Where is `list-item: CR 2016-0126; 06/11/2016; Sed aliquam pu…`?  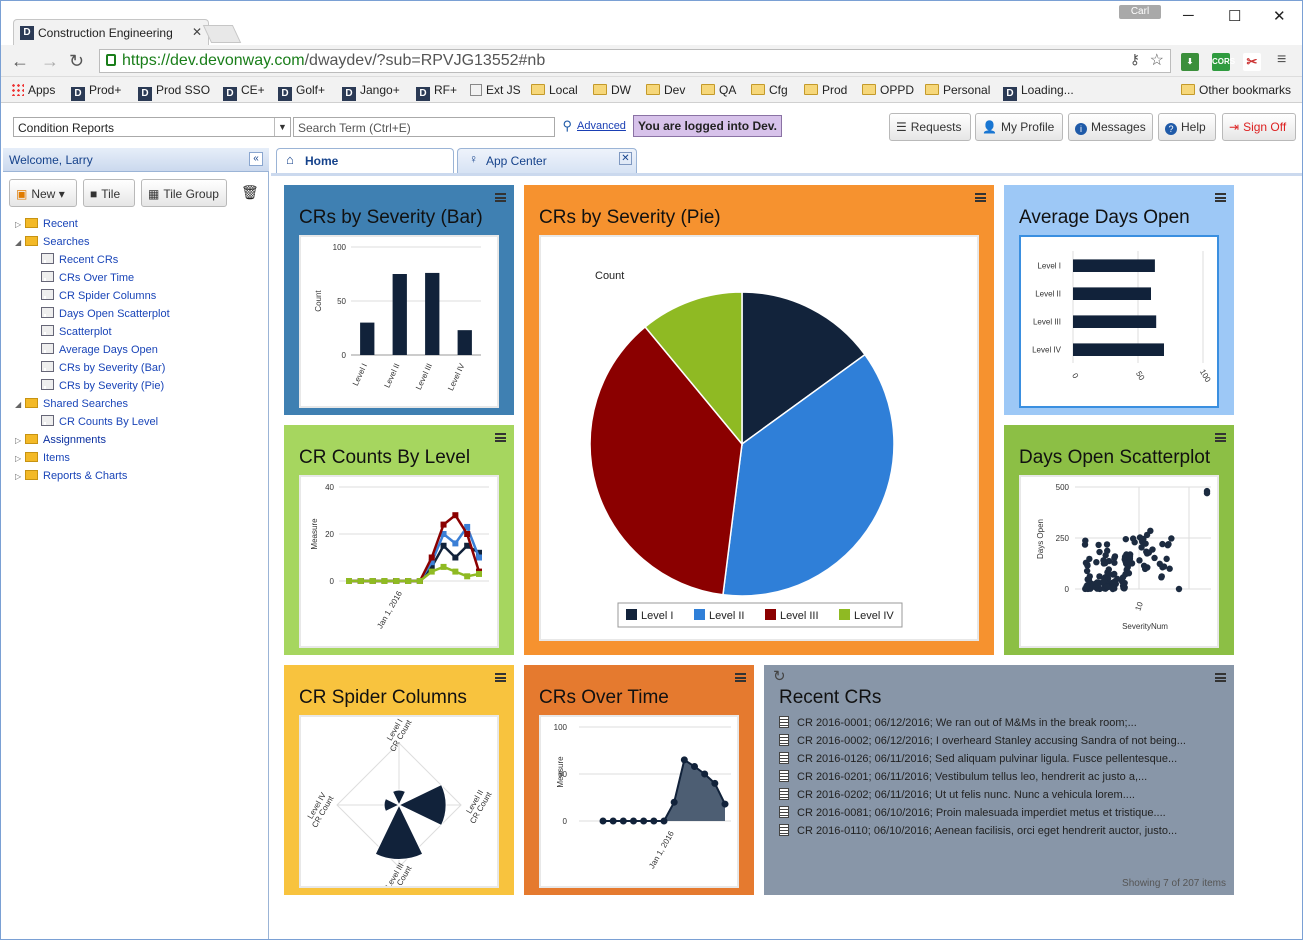 list-item: CR 2016-0126; 06/11/2016; Sed aliquam pu… is located at coordinates (978, 759).